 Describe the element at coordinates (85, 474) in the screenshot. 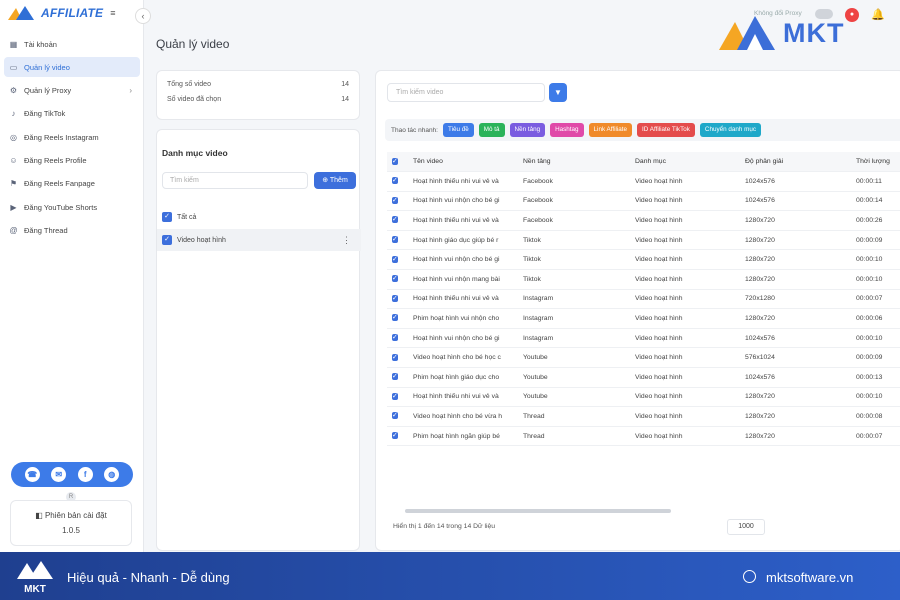

I see `facebook-icon: f` at that location.